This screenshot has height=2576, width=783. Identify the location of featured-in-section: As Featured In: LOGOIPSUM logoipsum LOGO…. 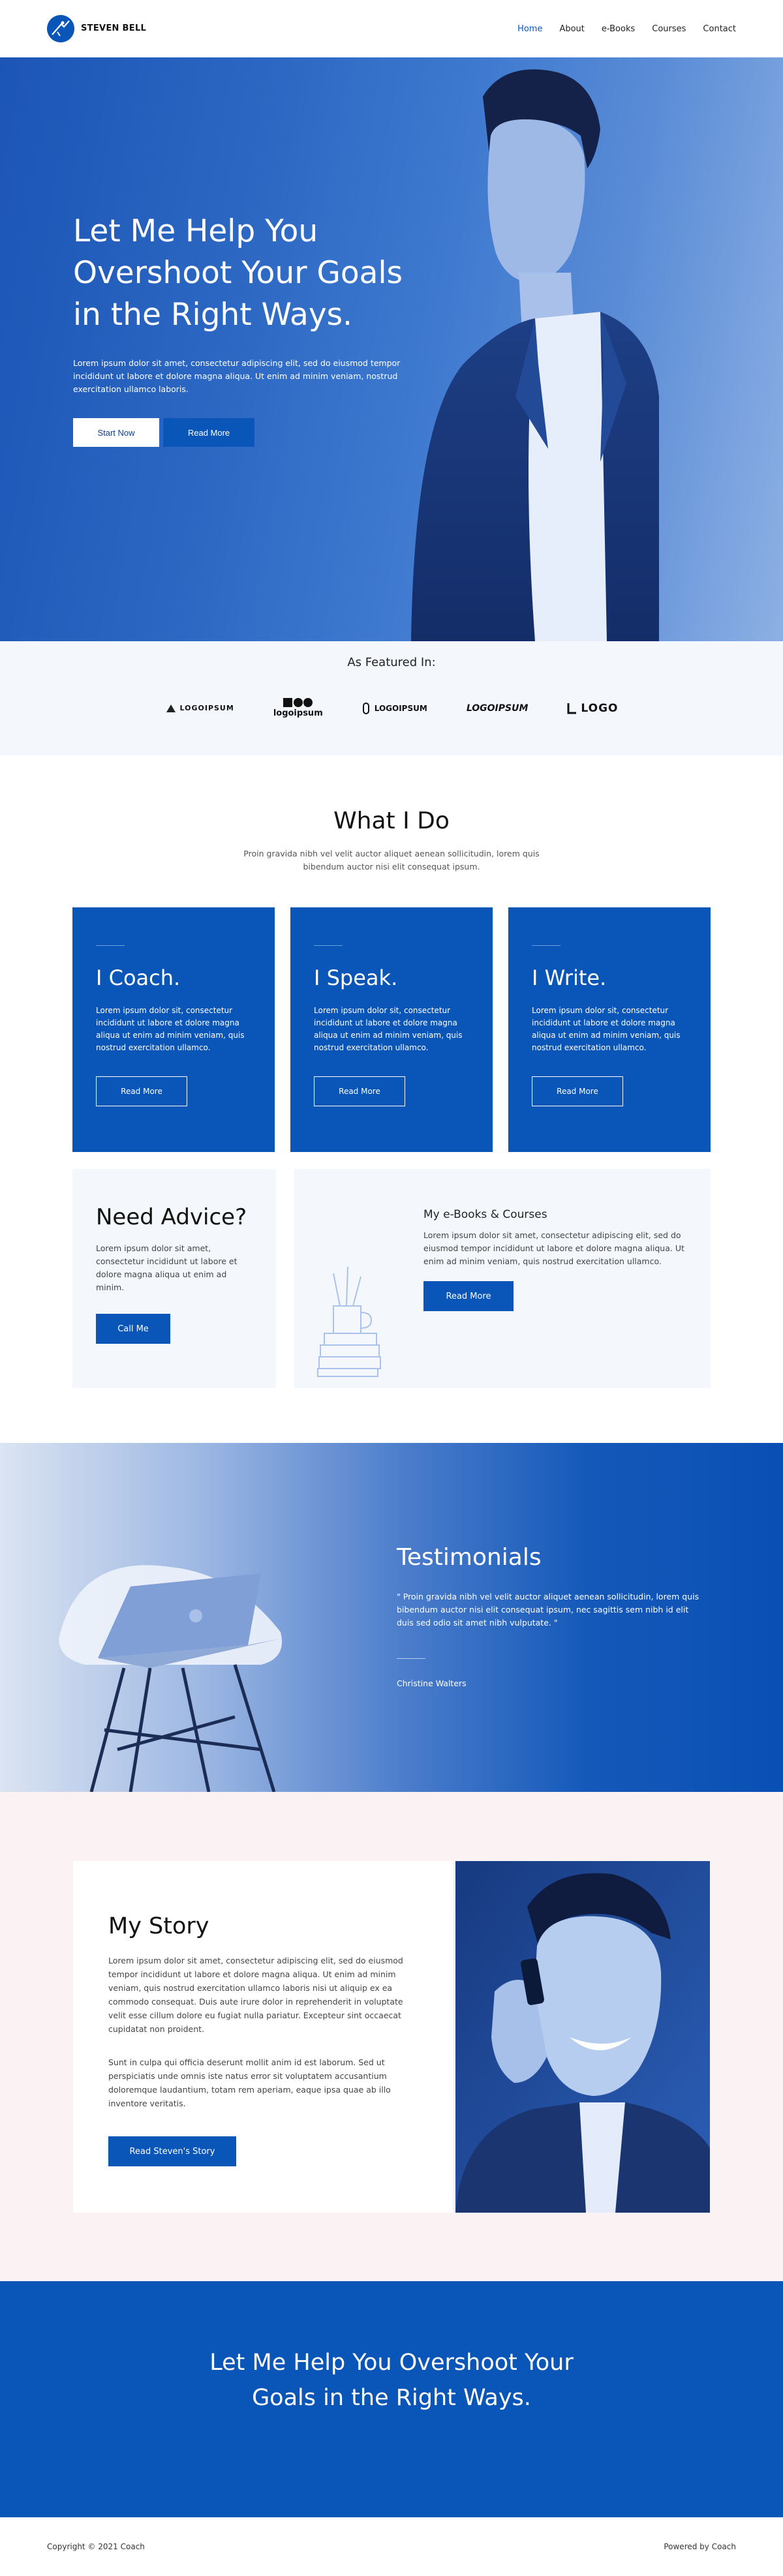
(391, 698).